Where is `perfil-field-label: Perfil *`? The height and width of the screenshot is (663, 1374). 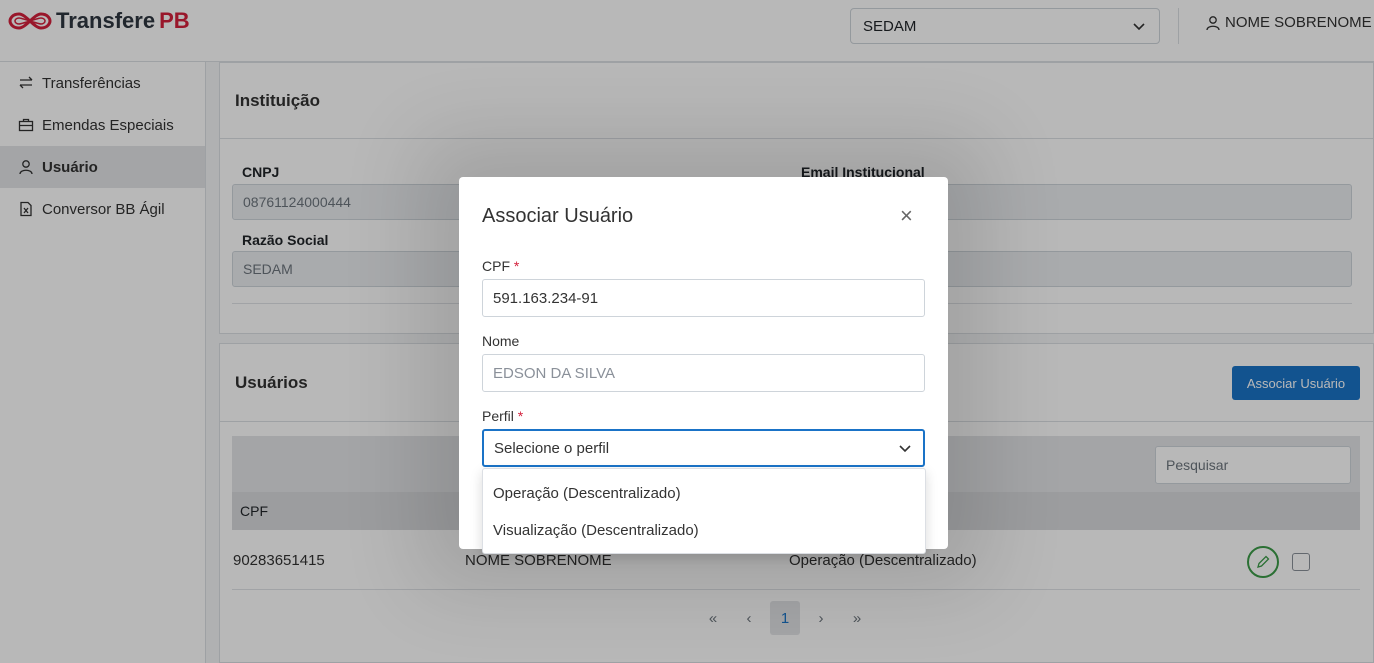
perfil-field-label: Perfil * is located at coordinates (502, 416).